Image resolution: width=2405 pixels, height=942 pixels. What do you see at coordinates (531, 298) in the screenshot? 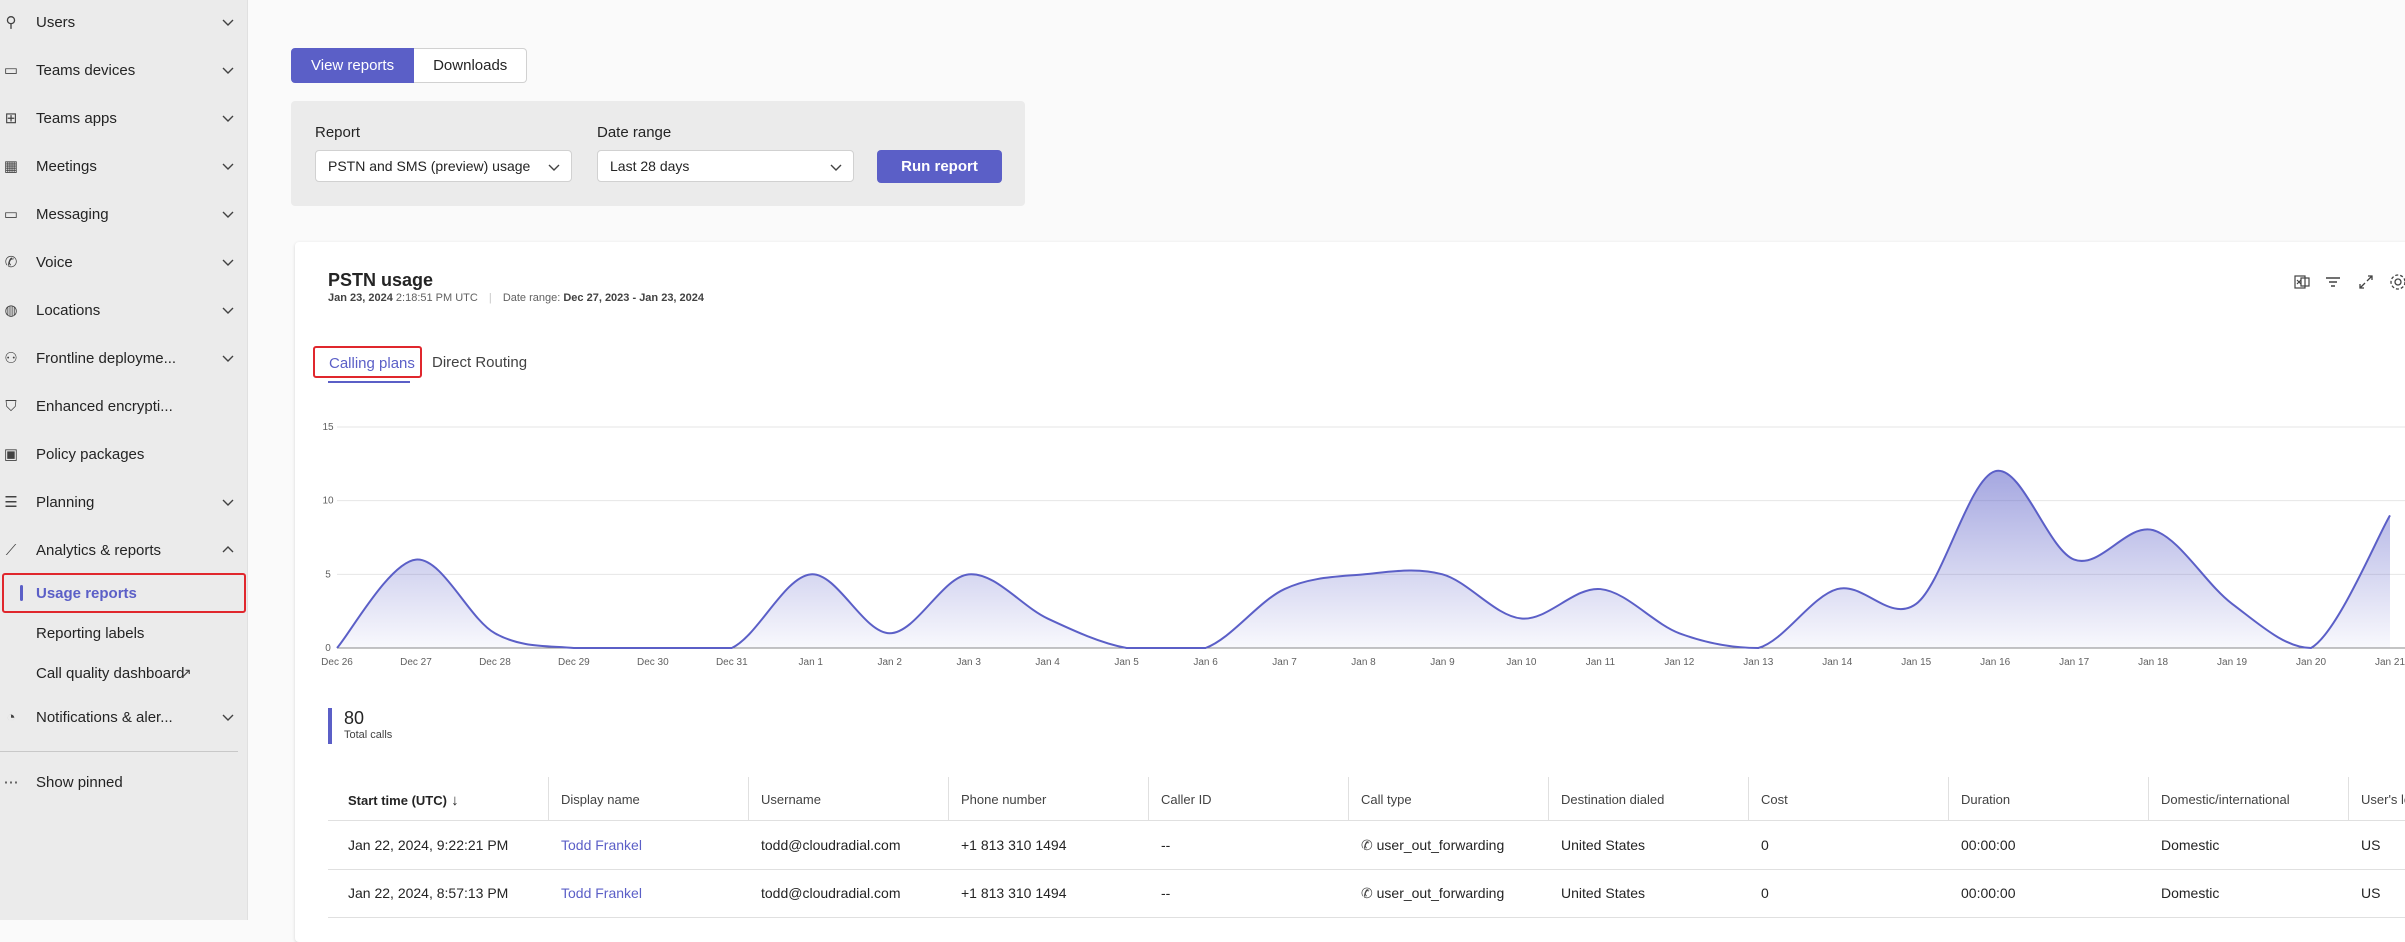
I see `range-label: Date range:` at bounding box center [531, 298].